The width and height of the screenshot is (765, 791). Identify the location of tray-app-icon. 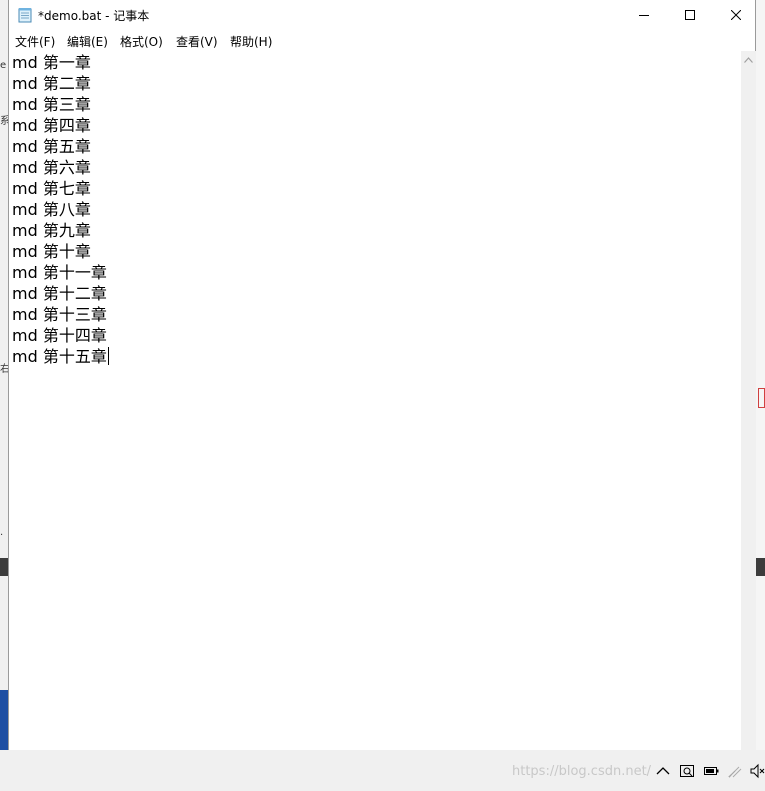
(687, 771).